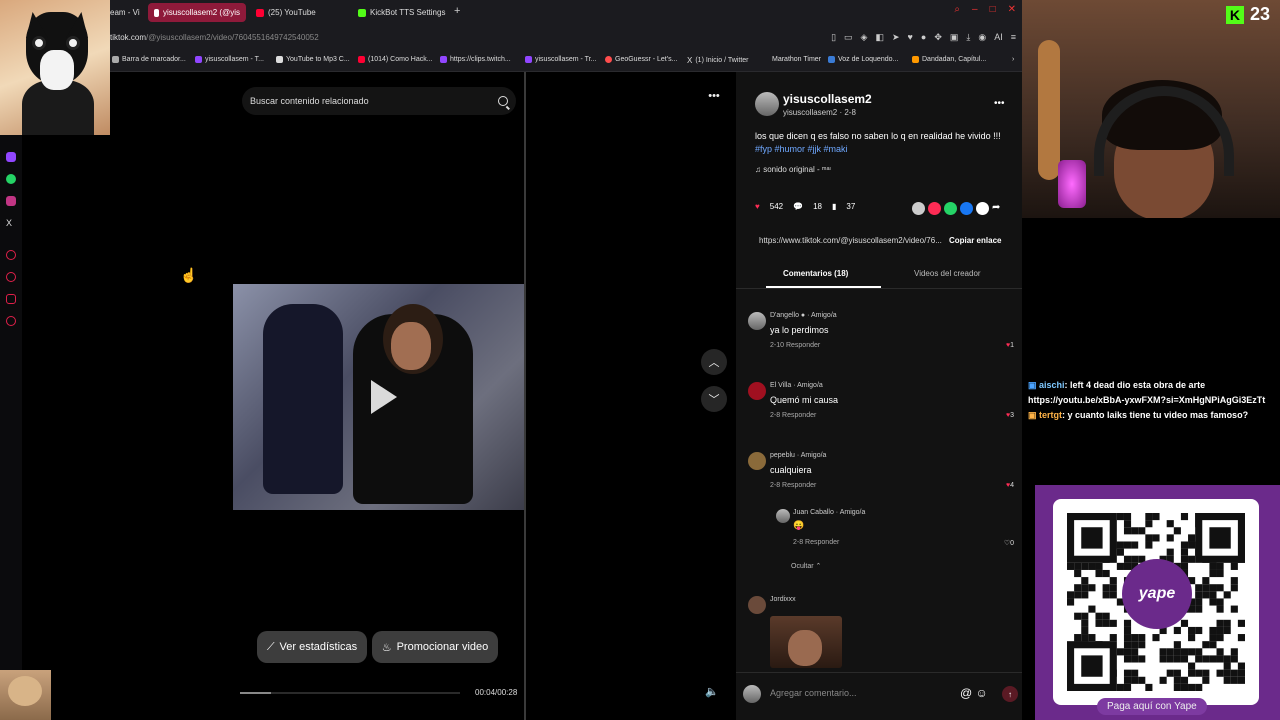 The height and width of the screenshot is (720, 1280). I want to click on sound-link: ♫ sonido original - ᵐᵃᶦ, so click(793, 169).